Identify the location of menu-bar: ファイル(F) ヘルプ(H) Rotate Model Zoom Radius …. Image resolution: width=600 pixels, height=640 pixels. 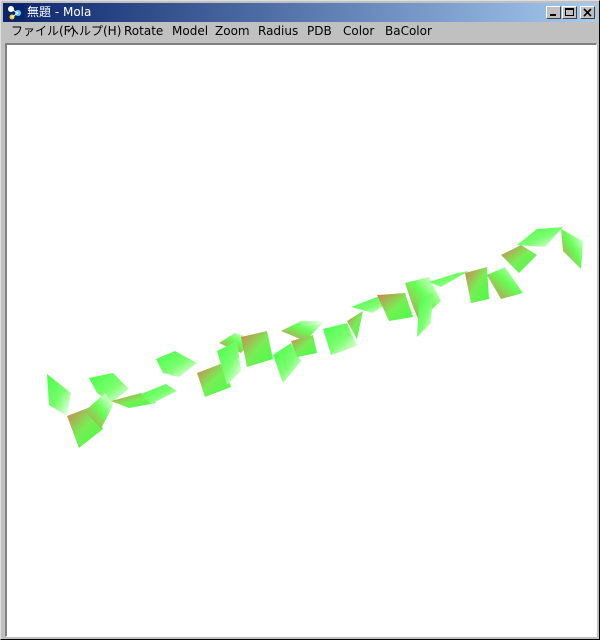
(300, 31).